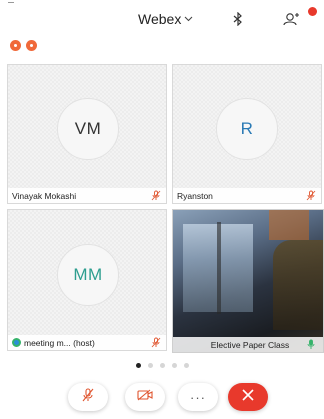 The width and height of the screenshot is (324, 419). Describe the element at coordinates (188, 19) in the screenshot. I see `chevron-down-icon` at that location.